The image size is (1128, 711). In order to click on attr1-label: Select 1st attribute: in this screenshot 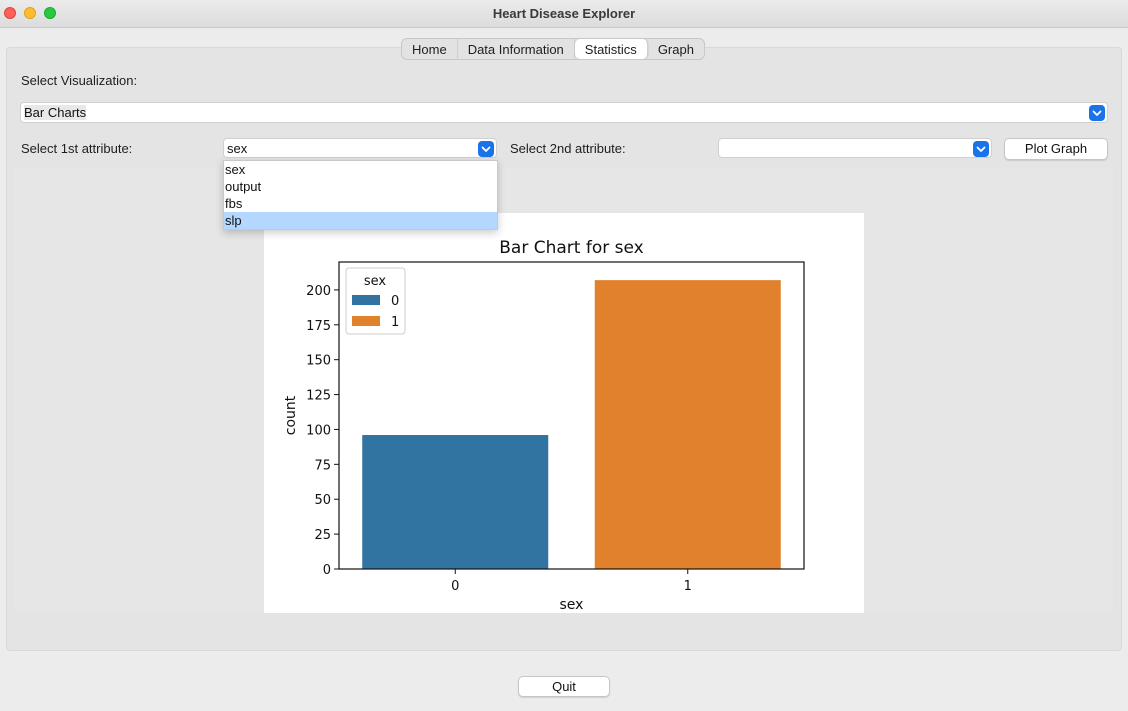, I will do `click(77, 148)`.